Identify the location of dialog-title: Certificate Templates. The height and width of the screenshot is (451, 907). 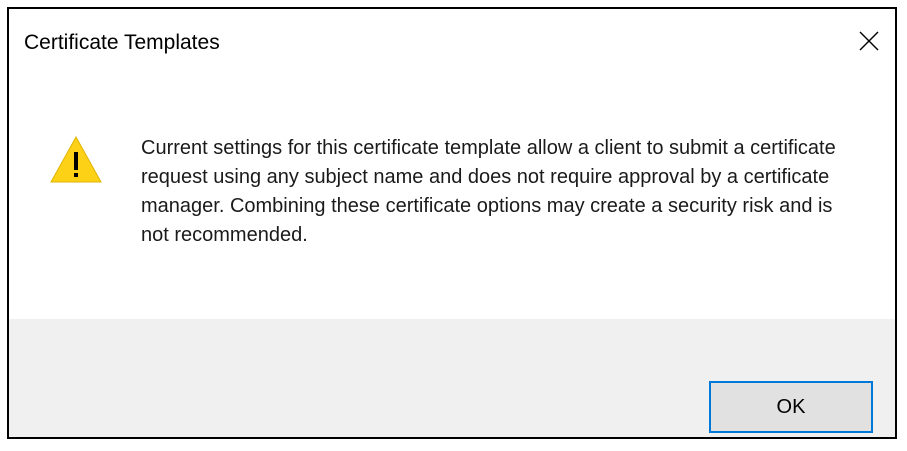
(122, 42).